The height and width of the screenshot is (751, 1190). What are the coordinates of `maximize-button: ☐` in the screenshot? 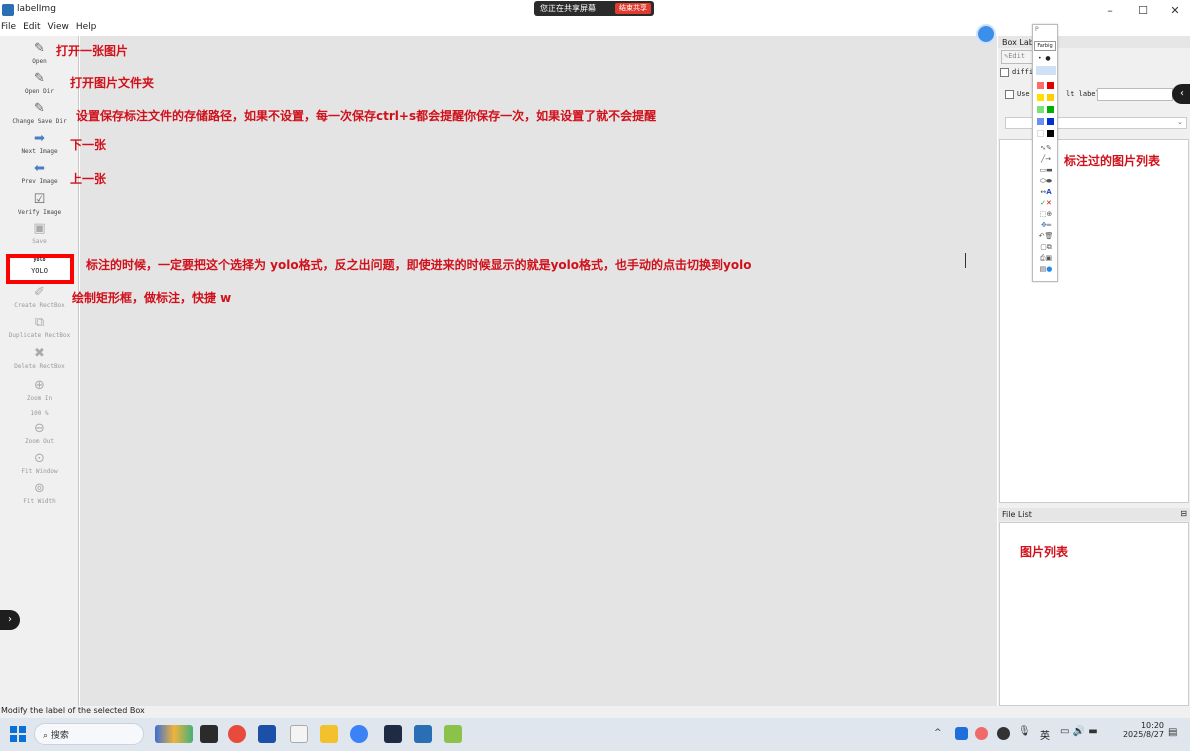 It's located at (1143, 11).